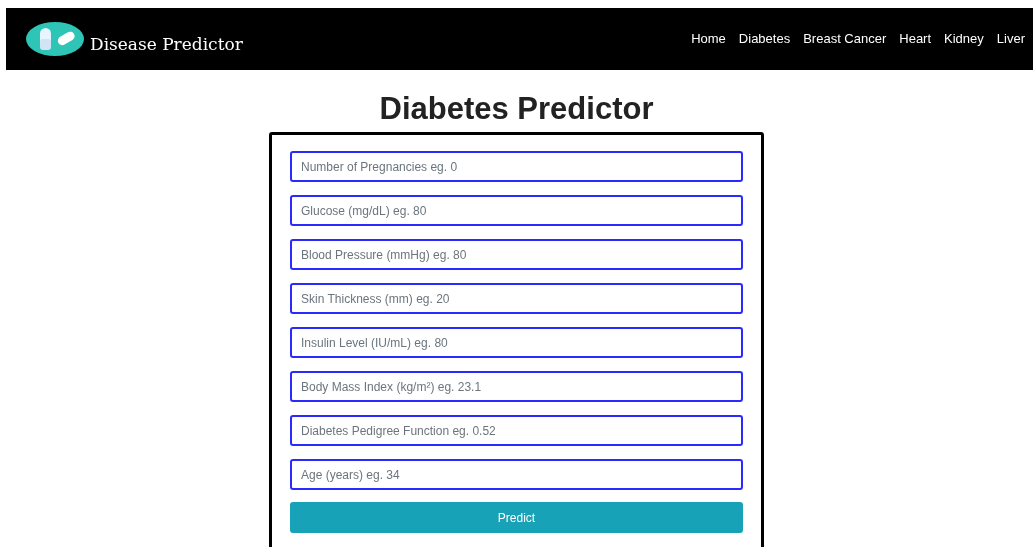 This screenshot has height=547, width=1033. What do you see at coordinates (516, 254) in the screenshot?
I see `input-field: Blood Pressure (mmHg) eg. 80` at bounding box center [516, 254].